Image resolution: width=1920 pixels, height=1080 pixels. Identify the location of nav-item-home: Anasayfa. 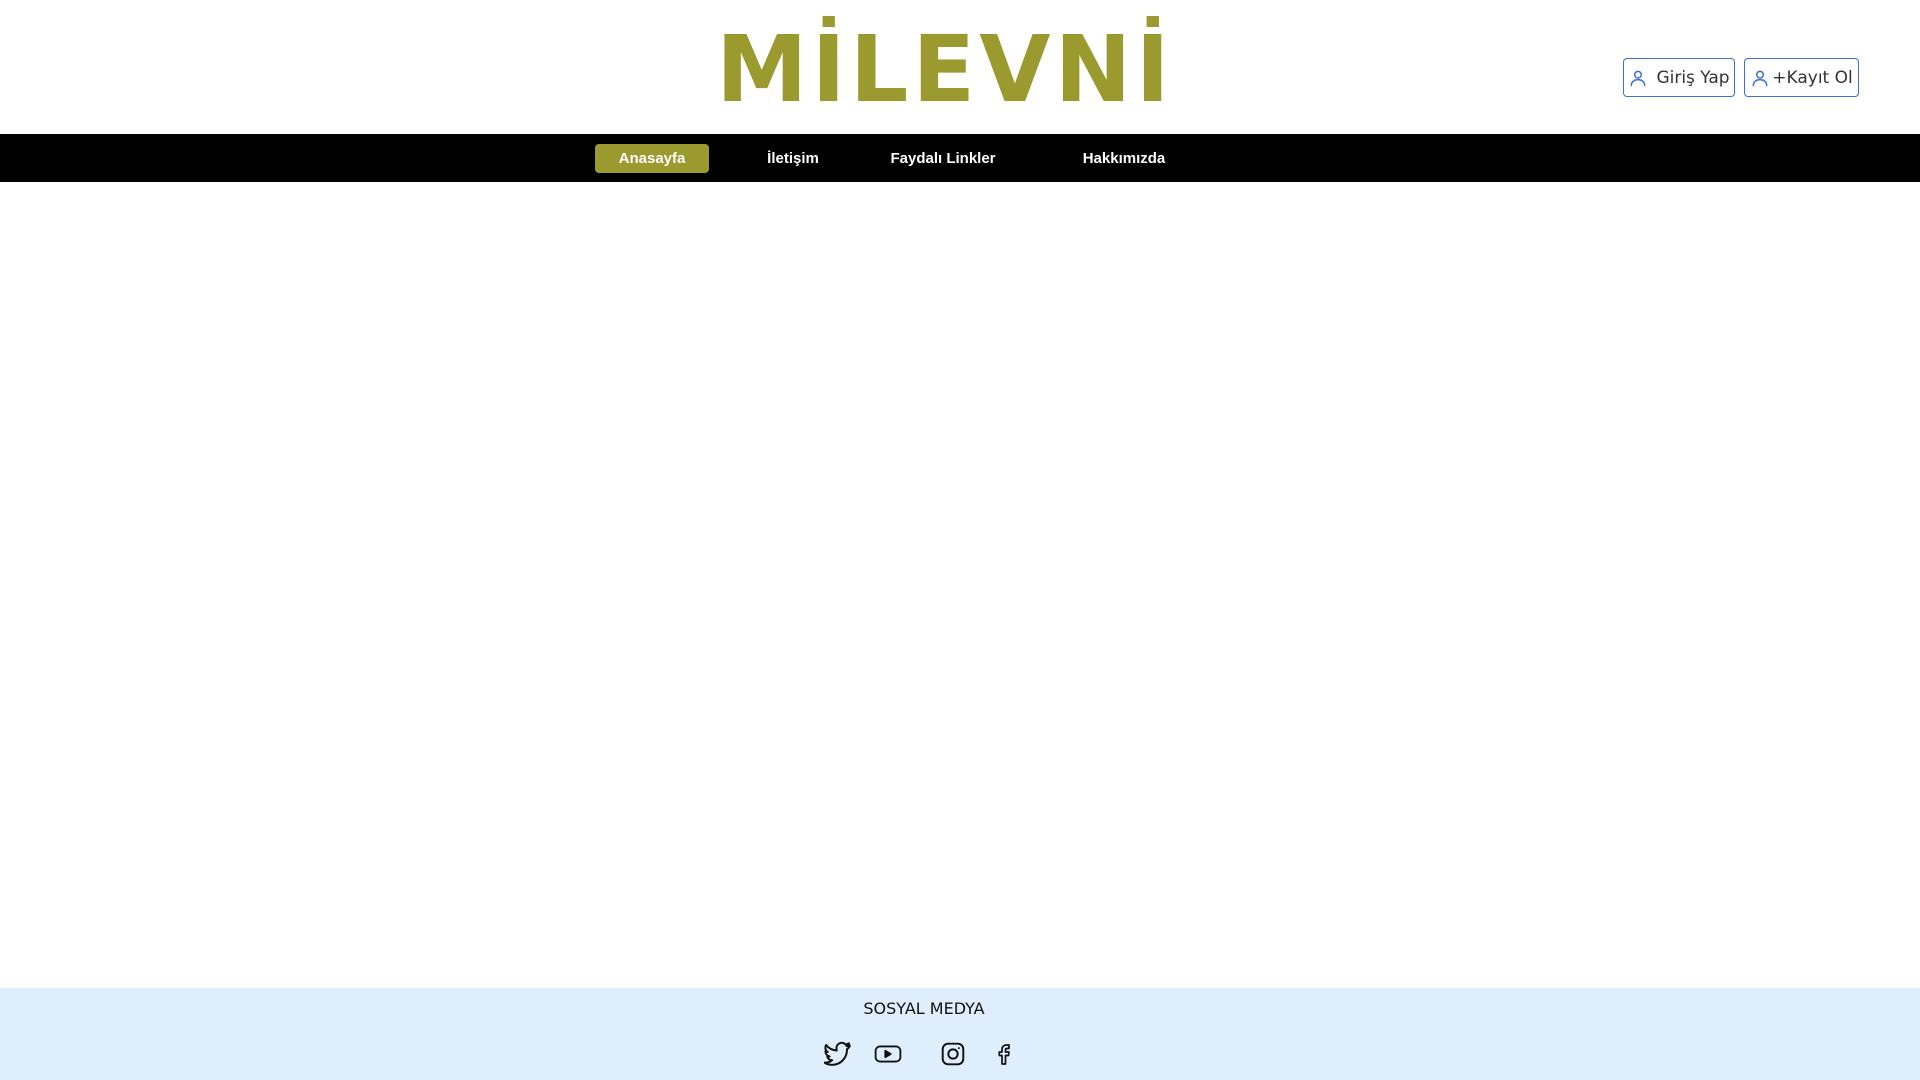
(652, 158).